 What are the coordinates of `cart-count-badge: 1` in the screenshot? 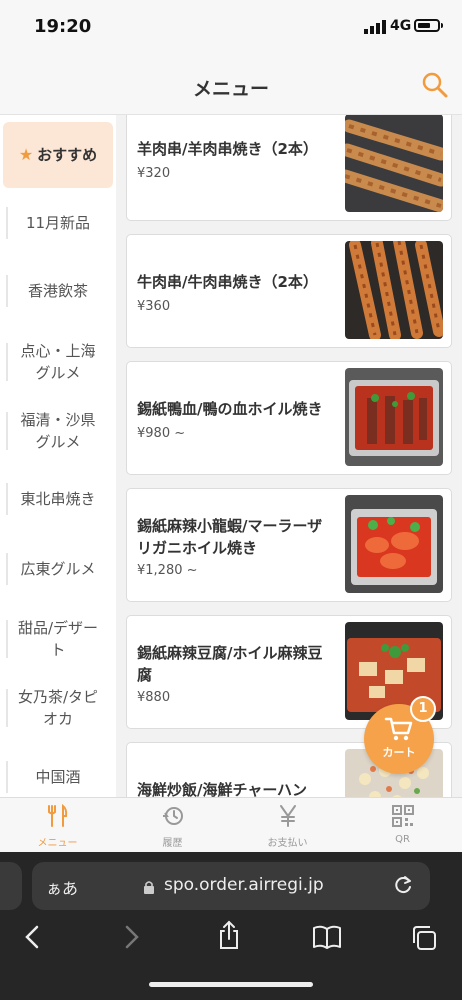 It's located at (423, 709).